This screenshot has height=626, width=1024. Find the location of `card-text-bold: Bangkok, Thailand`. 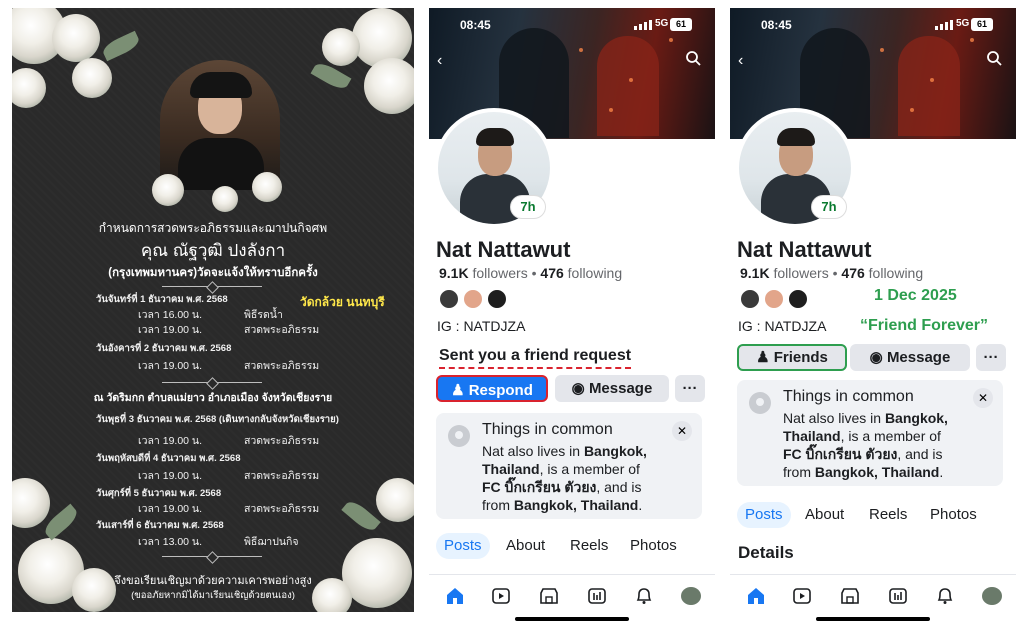

card-text-bold: Bangkok, Thailand is located at coordinates (576, 505).